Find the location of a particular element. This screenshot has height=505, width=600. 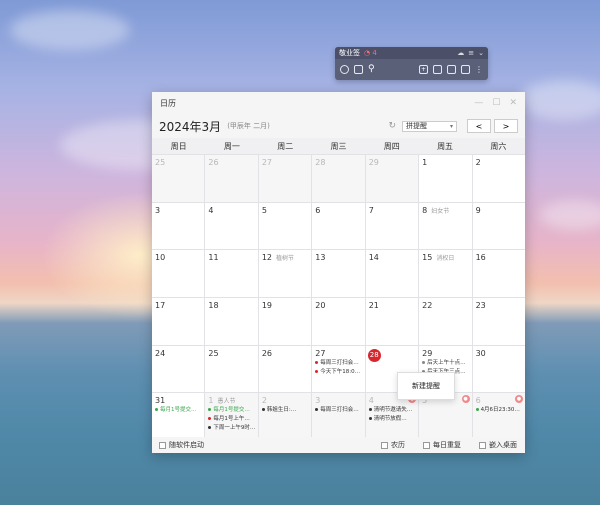

notification-badge: ◔ 4 is located at coordinates (370, 53).